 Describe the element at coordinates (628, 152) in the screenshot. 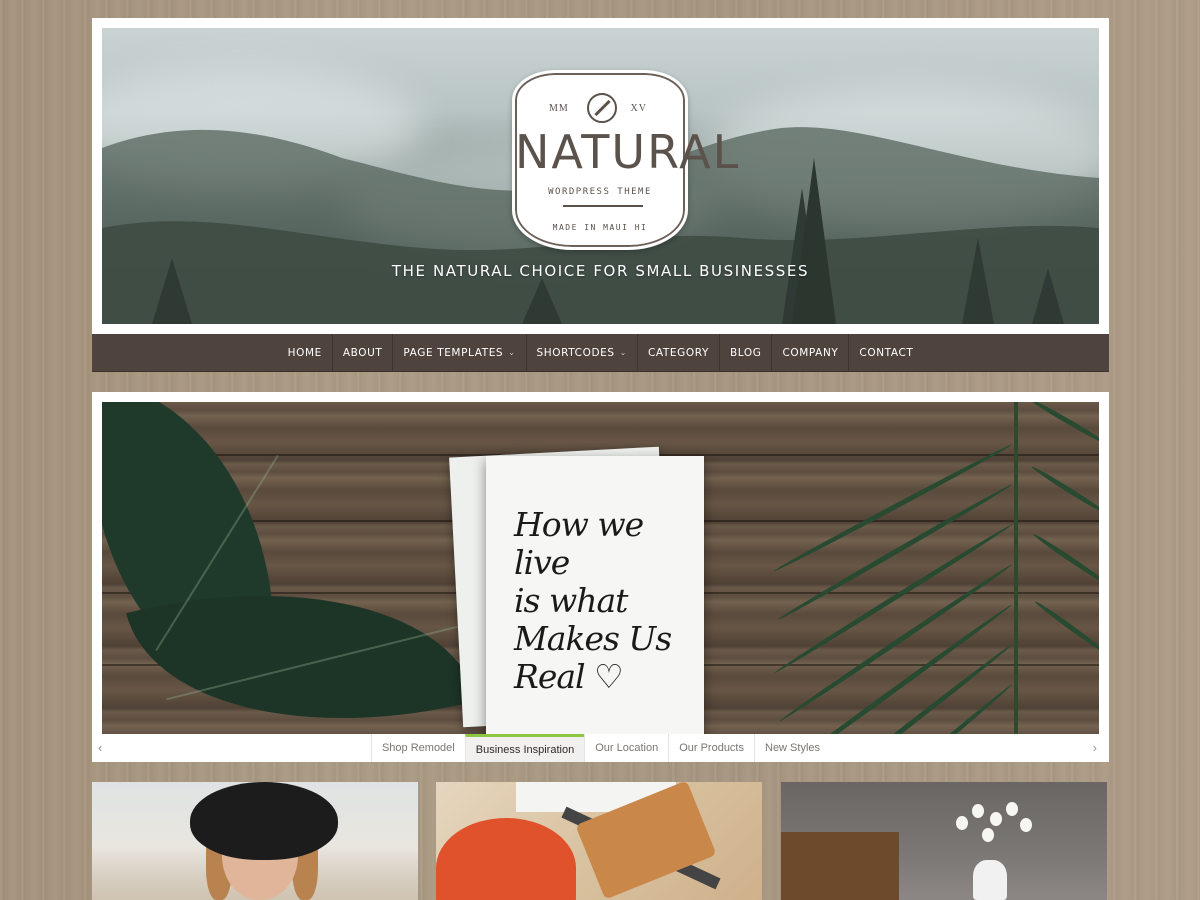

I see `logo-title: NATURAL` at that location.